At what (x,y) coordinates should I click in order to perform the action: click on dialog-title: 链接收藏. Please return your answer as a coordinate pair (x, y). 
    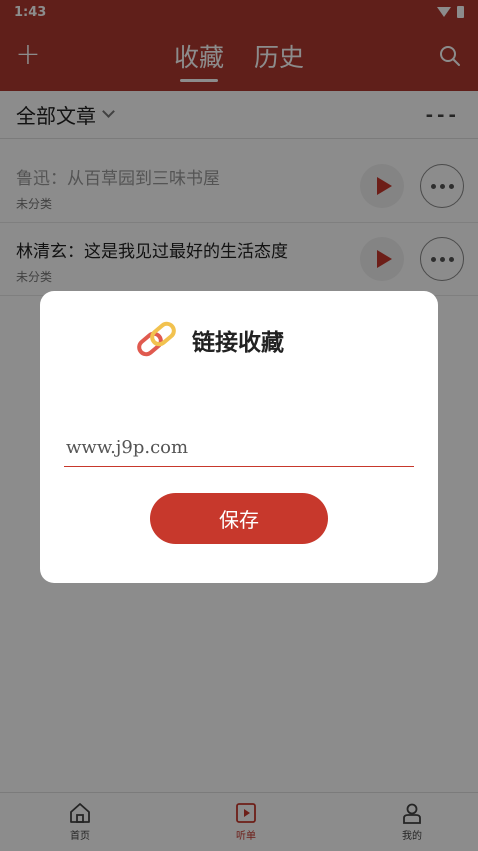
    Looking at the image, I should click on (238, 343).